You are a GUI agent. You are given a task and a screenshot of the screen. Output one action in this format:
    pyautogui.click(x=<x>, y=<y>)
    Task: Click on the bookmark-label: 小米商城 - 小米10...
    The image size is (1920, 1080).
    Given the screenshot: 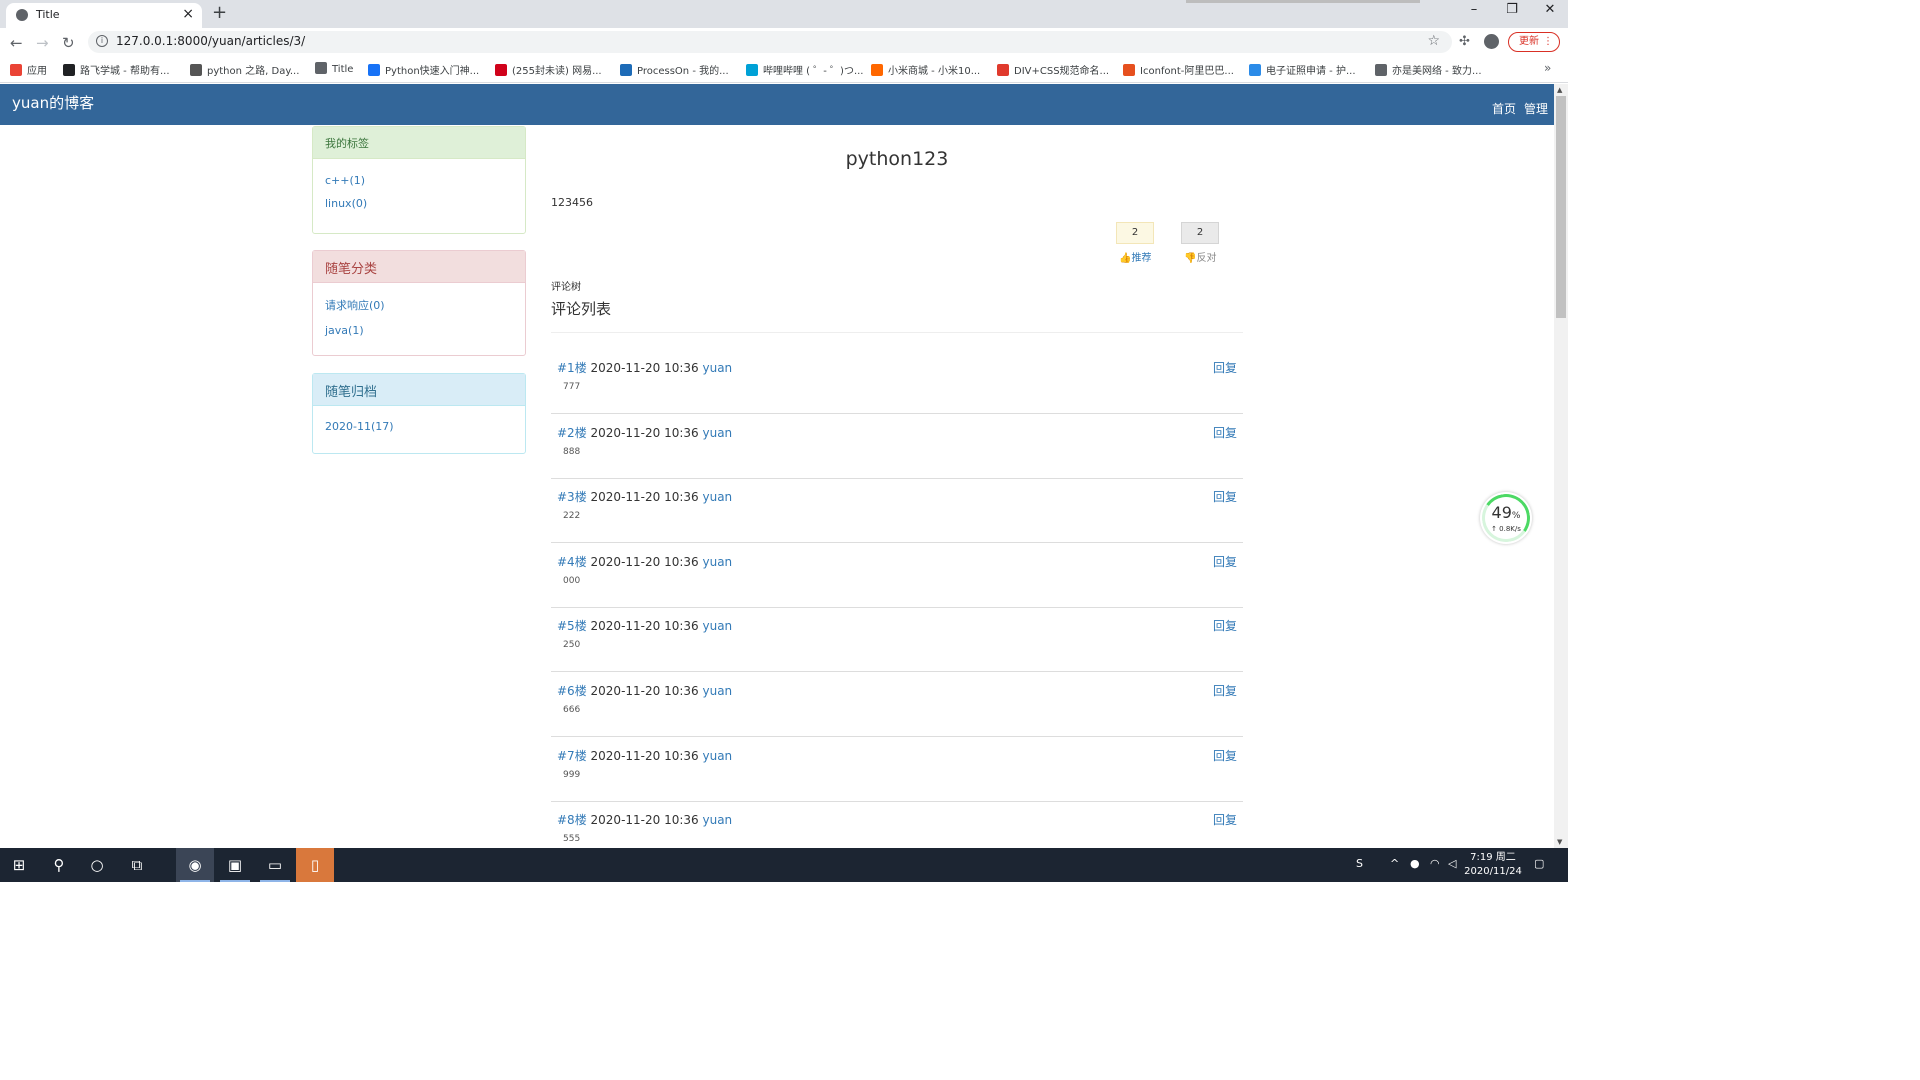 What is the action you would take?
    pyautogui.click(x=934, y=71)
    